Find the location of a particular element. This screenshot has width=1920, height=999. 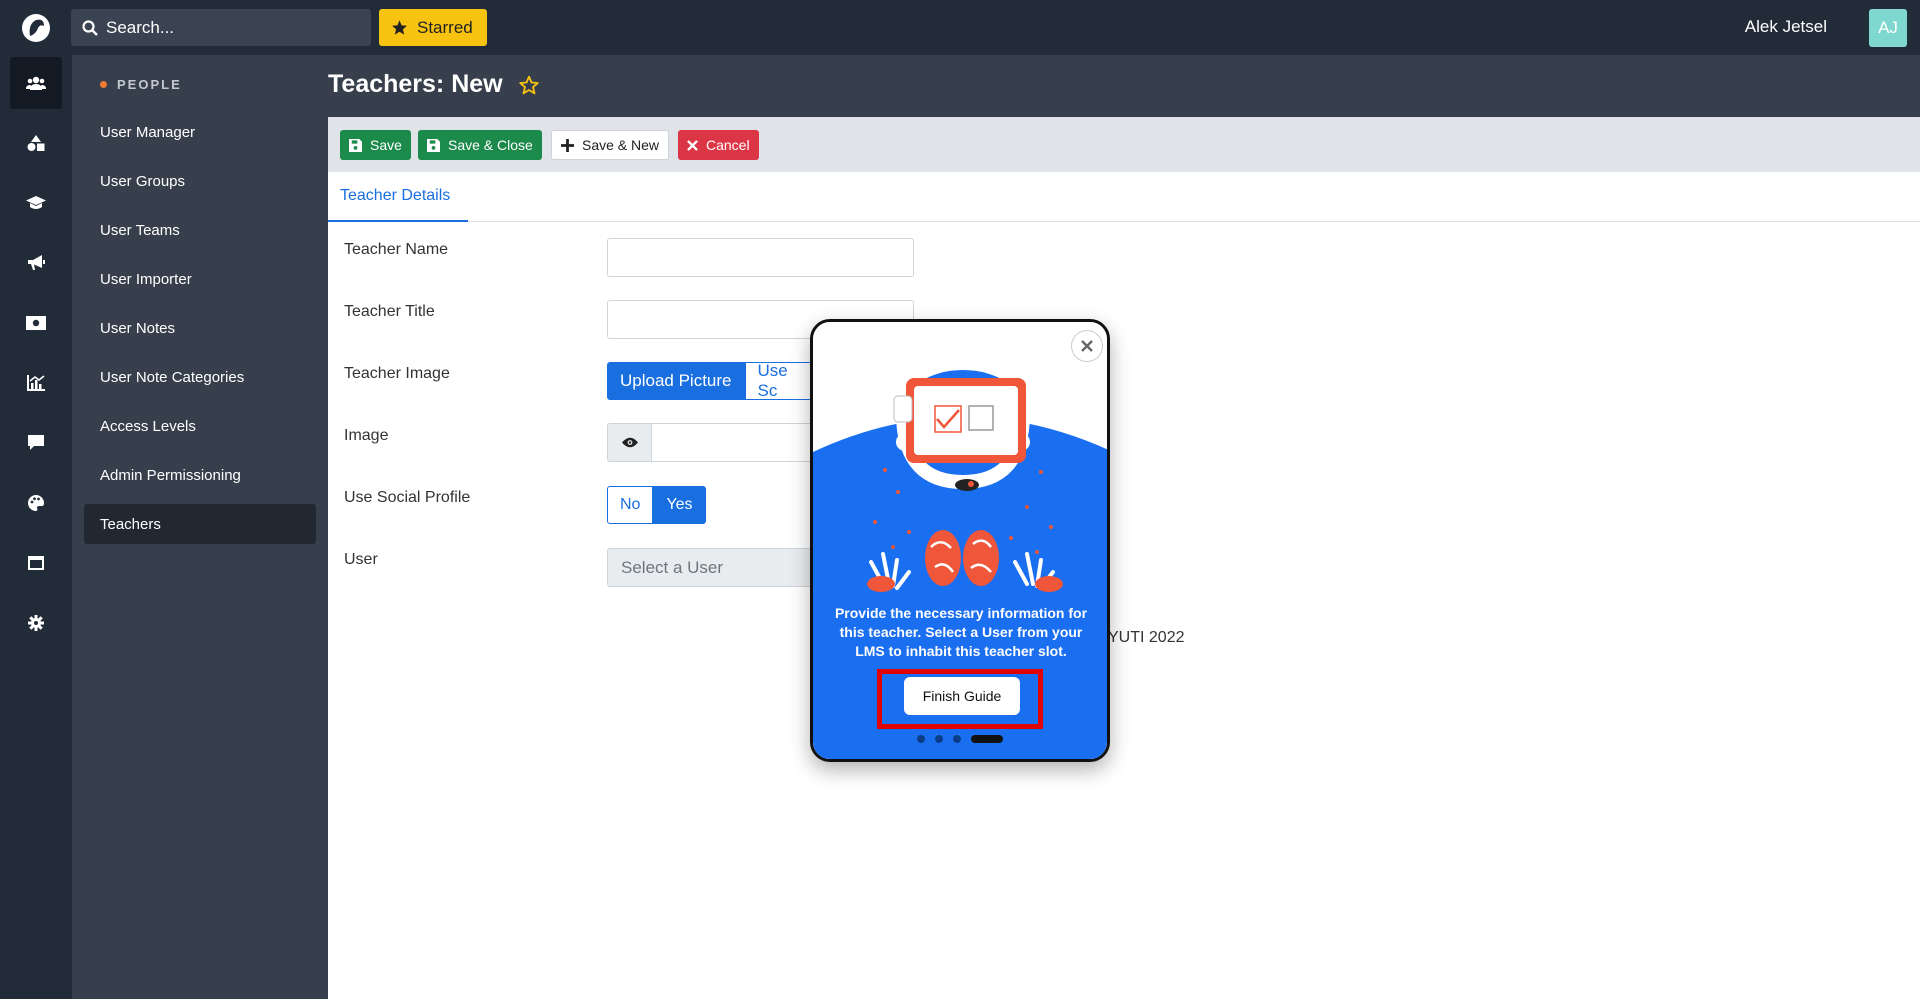

chart-icon is located at coordinates (36, 383).